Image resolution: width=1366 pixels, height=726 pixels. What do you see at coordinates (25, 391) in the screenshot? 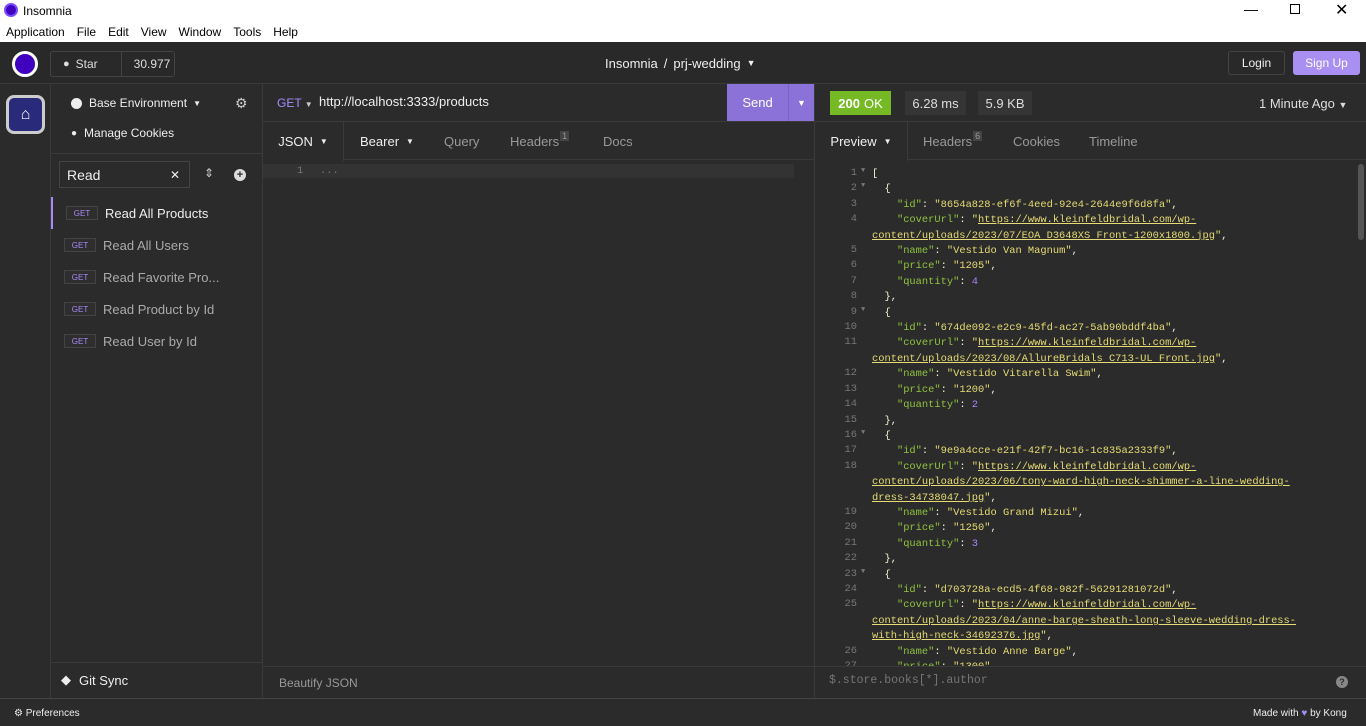
I see `navigation-rail: ⌂` at bounding box center [25, 391].